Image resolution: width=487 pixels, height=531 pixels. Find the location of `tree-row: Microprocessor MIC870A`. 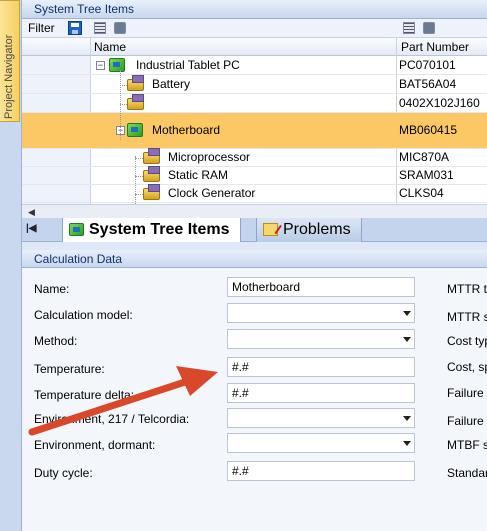

tree-row: Microprocessor MIC870A is located at coordinates (254, 157).